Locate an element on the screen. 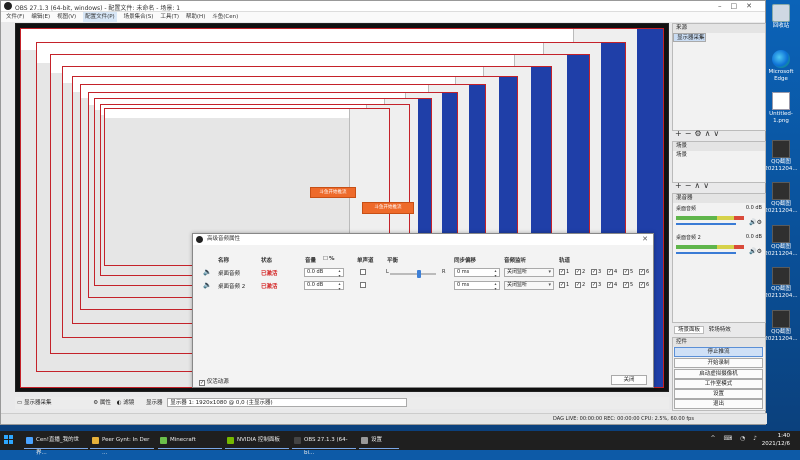  source-toolbar: +−⚙∧∨ is located at coordinates (698, 133).